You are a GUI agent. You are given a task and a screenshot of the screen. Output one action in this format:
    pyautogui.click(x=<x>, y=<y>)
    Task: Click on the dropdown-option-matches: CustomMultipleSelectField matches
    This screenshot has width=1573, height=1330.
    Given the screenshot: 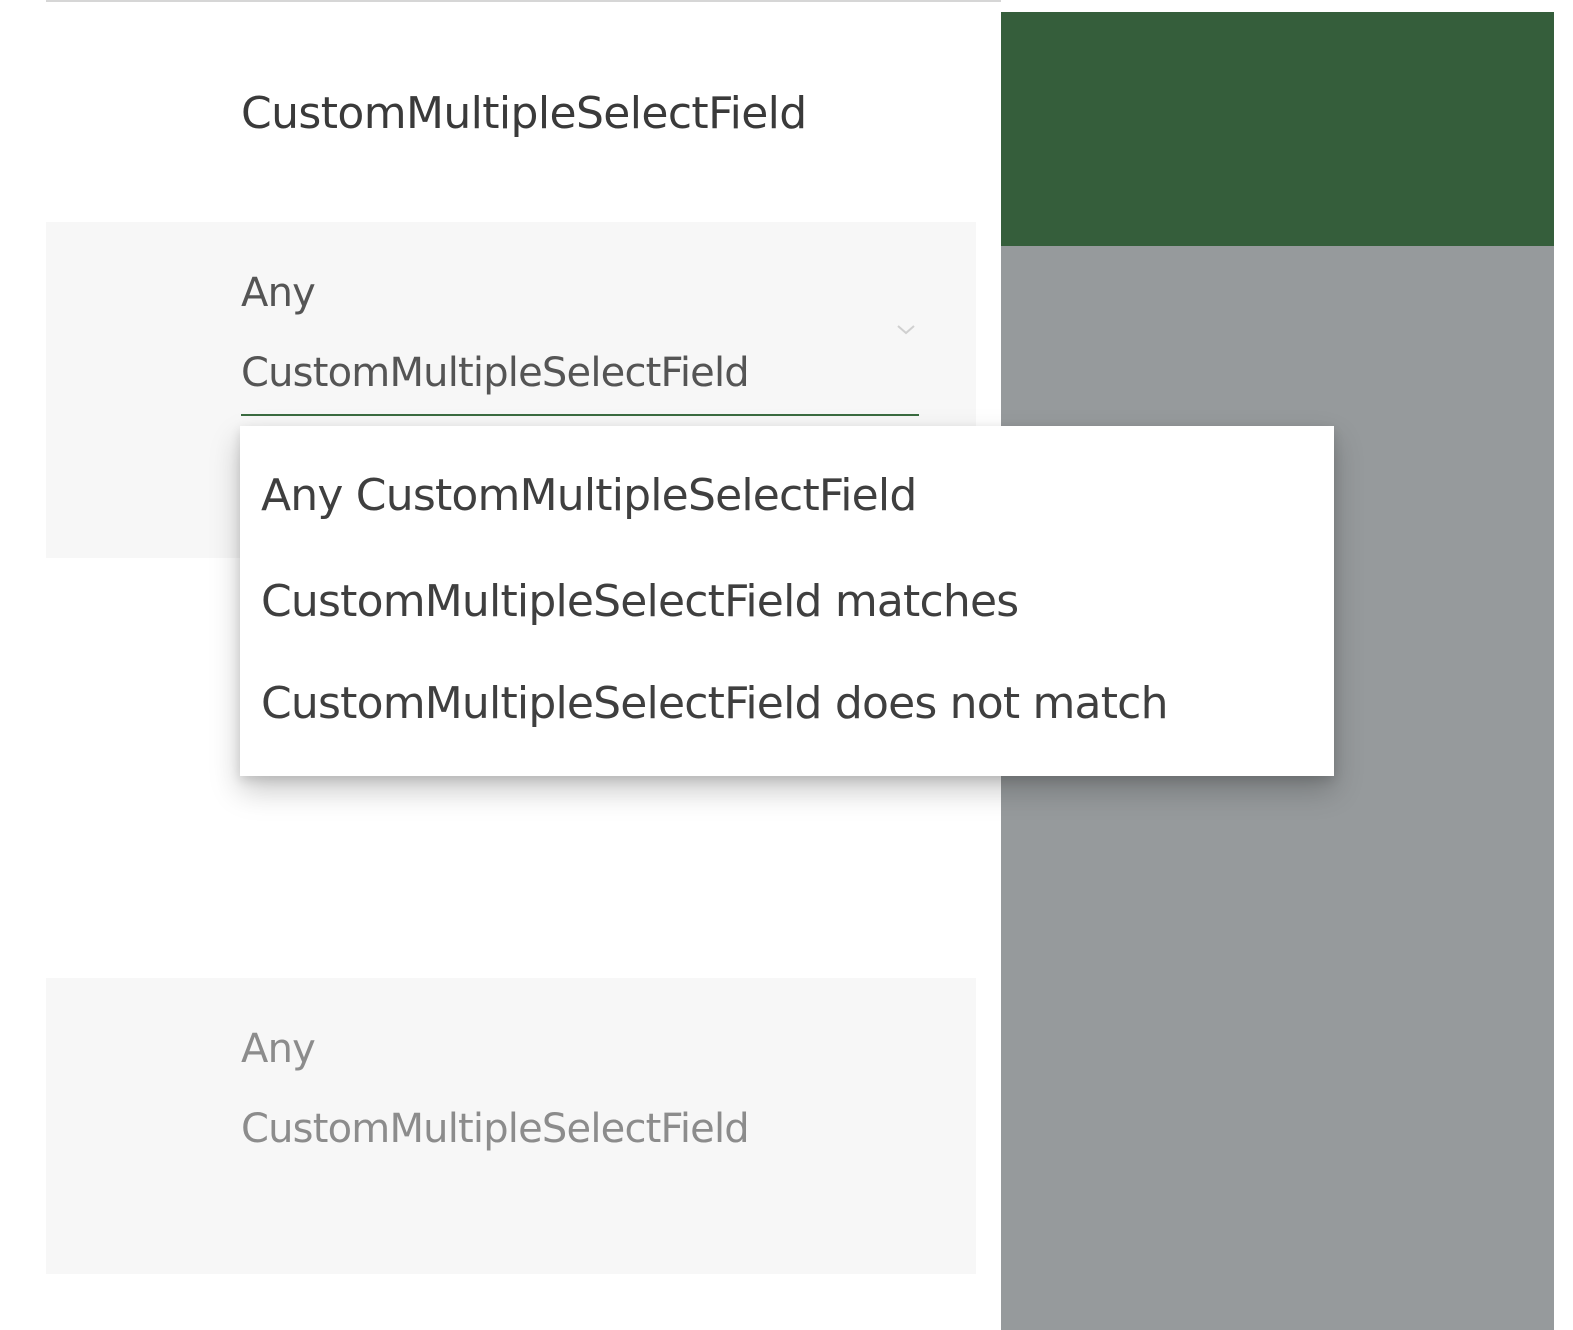 What is the action you would take?
    pyautogui.click(x=640, y=601)
    